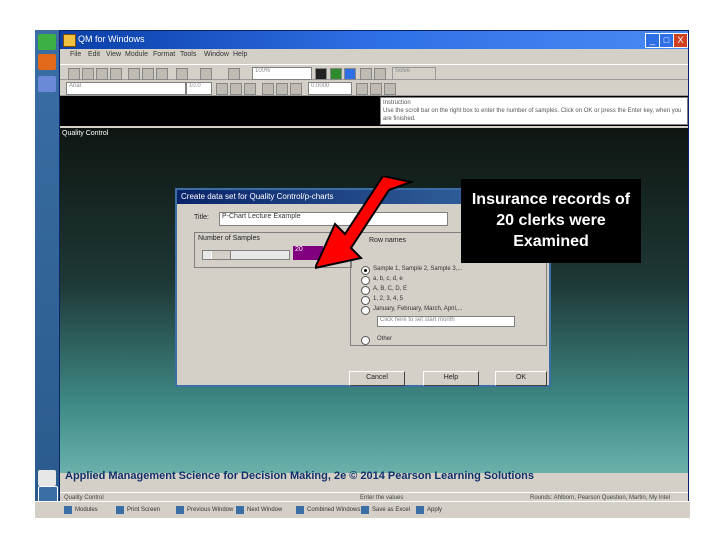 The height and width of the screenshot is (540, 720). What do you see at coordinates (365, 310) in the screenshot?
I see `radio-months` at bounding box center [365, 310].